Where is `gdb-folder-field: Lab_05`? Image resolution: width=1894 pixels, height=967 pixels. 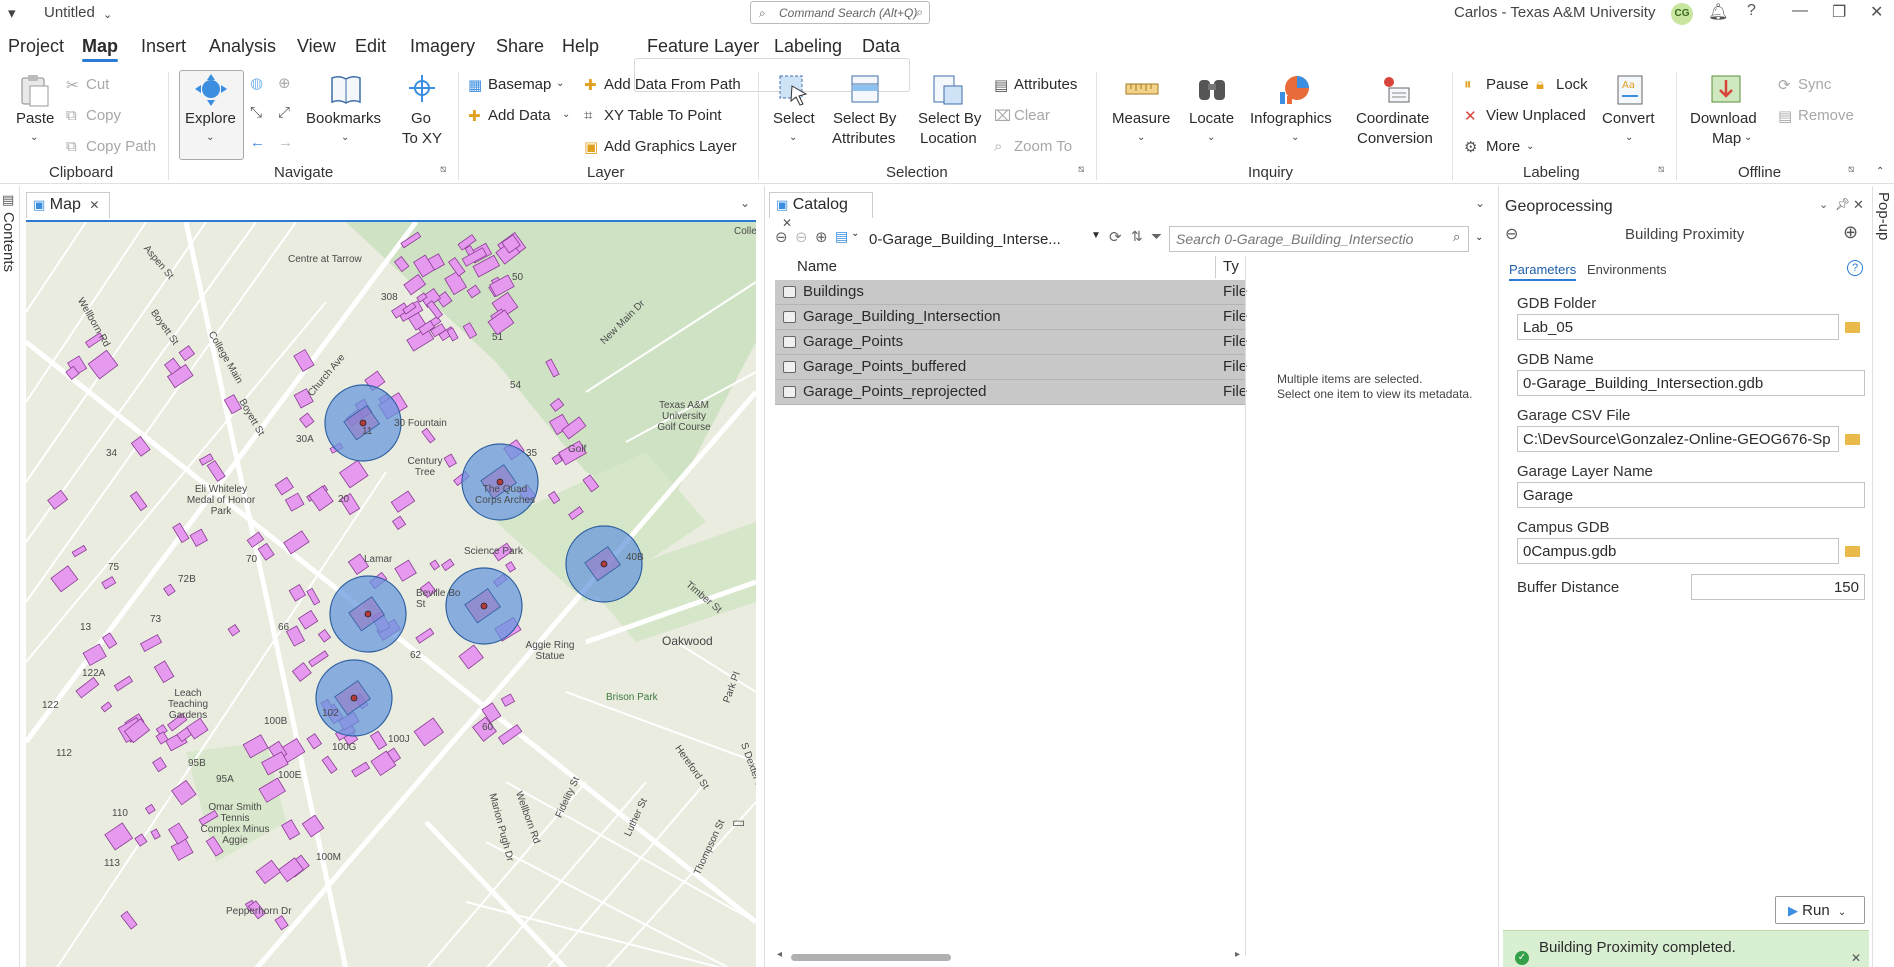
gdb-folder-field: Lab_05 is located at coordinates (1678, 327).